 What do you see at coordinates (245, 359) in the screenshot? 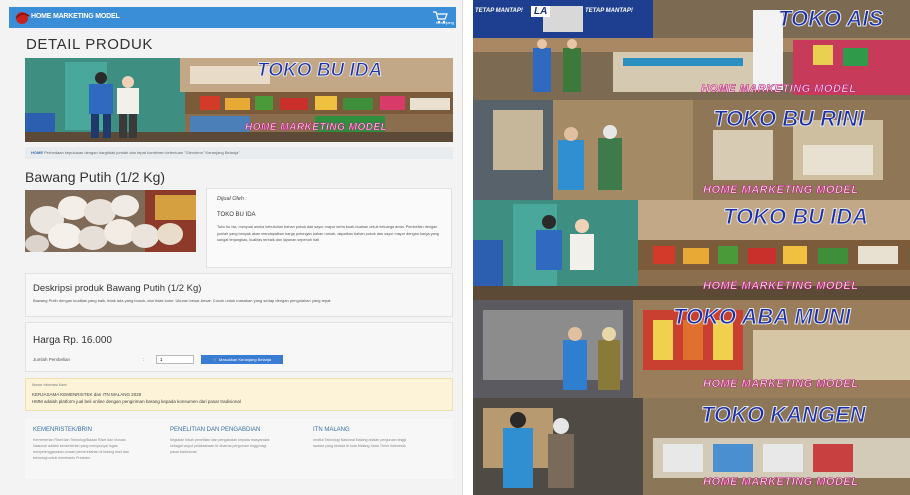
I see `add-to-cart-label: Masukkan Keranjang Belanja` at bounding box center [245, 359].